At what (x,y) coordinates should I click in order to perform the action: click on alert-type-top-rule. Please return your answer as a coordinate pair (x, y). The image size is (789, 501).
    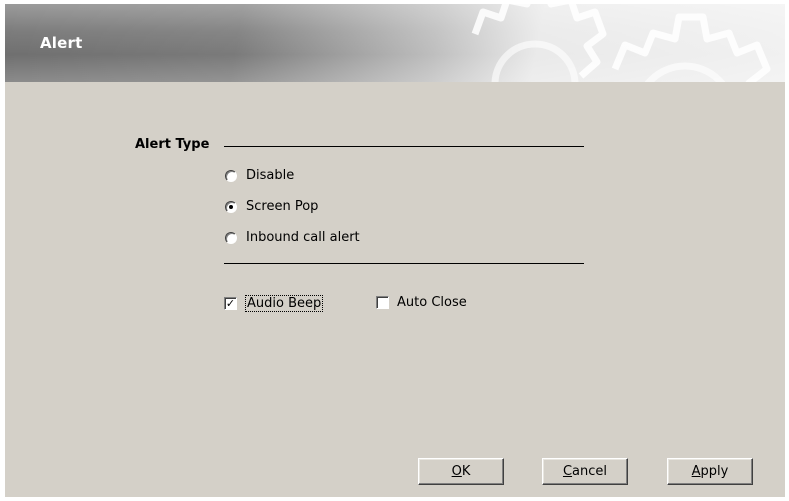
    Looking at the image, I should click on (404, 146).